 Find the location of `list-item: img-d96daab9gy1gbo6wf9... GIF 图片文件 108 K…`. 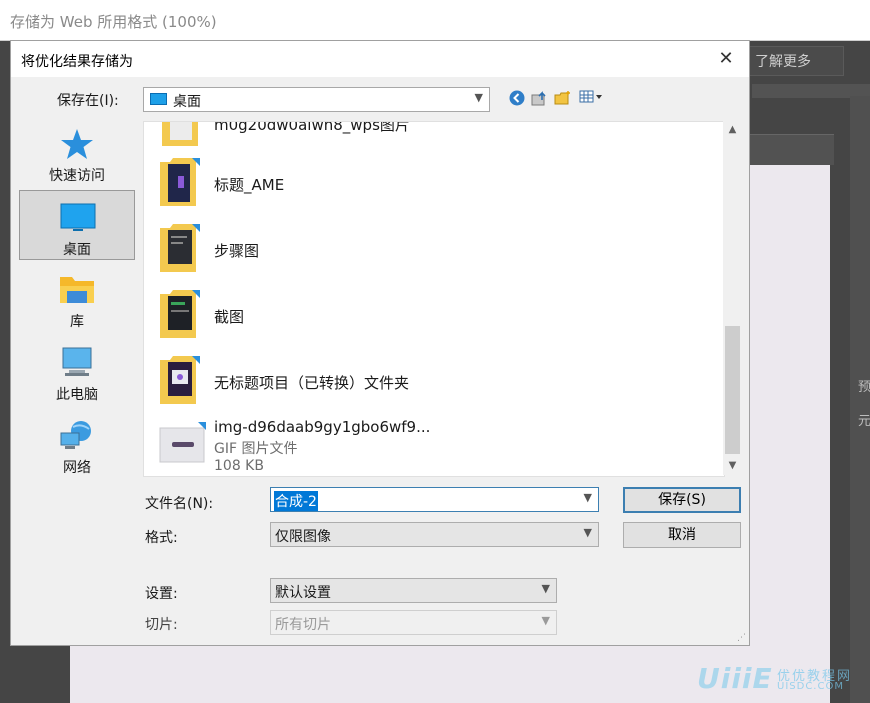

list-item: img-d96daab9gy1gbo6wf9... GIF 图片文件 108 K… is located at coordinates (433, 446).